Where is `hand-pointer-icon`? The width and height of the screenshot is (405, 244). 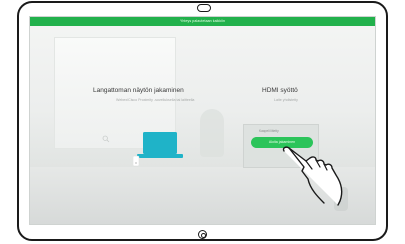
hand-pointer-icon is located at coordinates (316, 176).